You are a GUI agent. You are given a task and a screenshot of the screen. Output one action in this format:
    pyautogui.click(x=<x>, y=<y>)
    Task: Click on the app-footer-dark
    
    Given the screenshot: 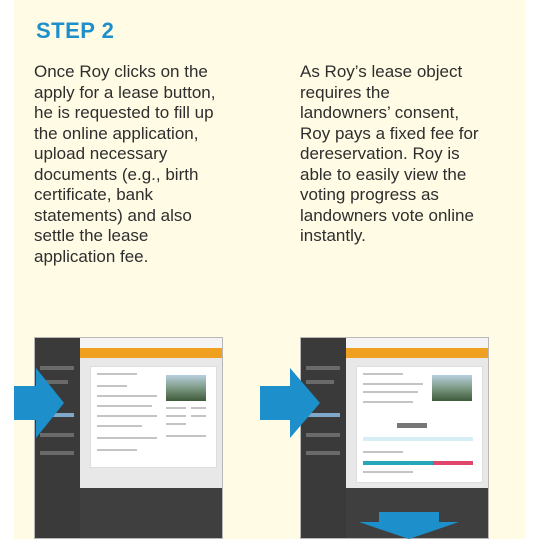 What is the action you would take?
    pyautogui.click(x=151, y=513)
    